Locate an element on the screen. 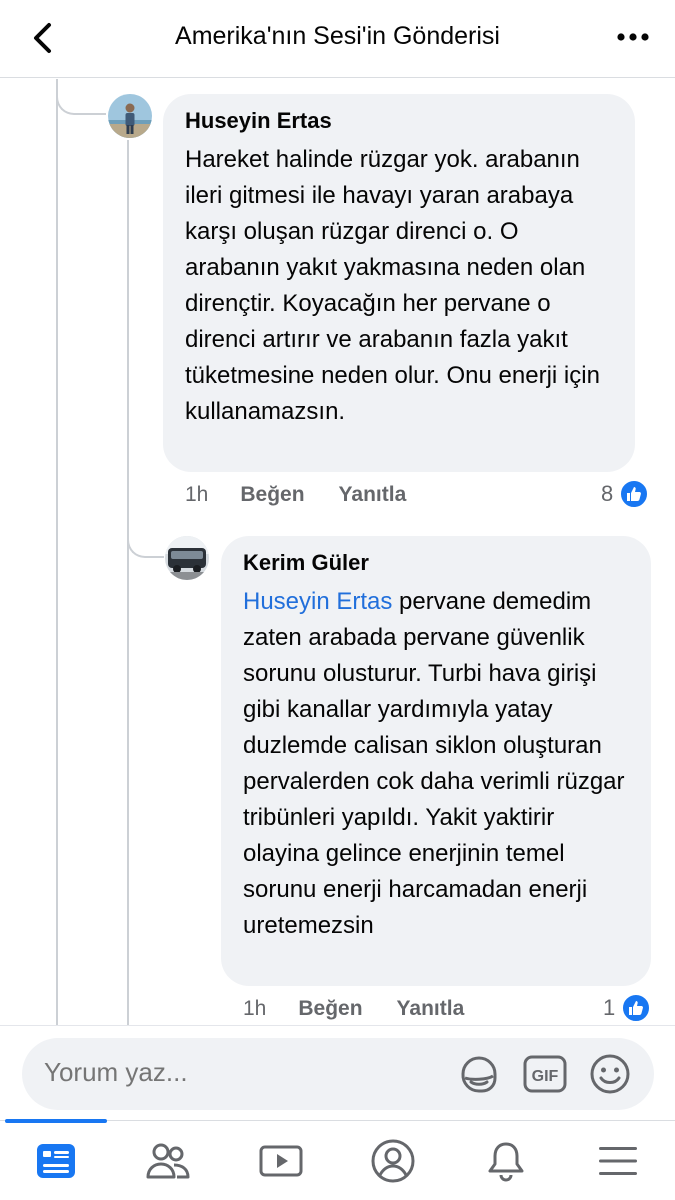 The width and height of the screenshot is (675, 1200). emoji-button is located at coordinates (610, 1074).